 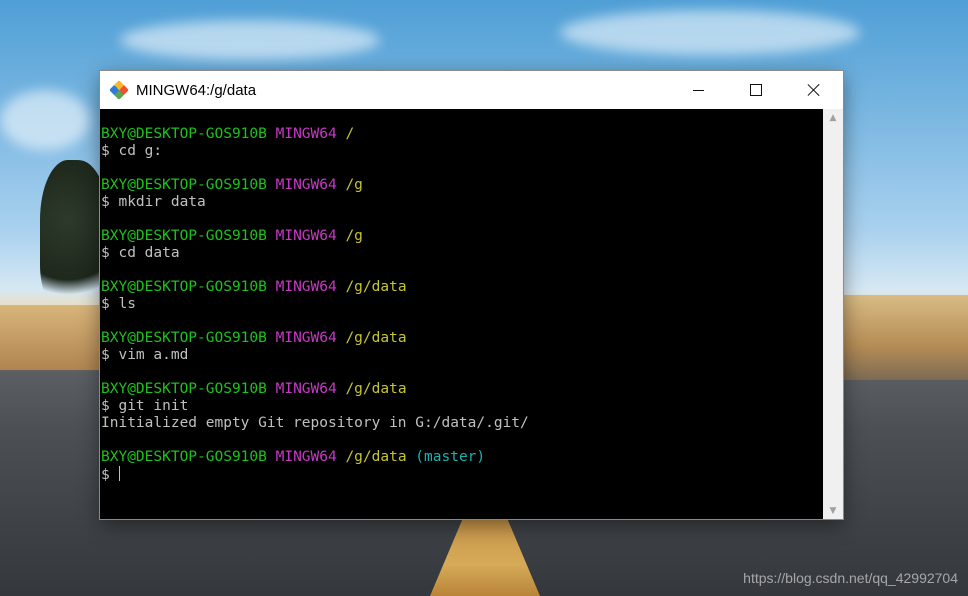 I want to click on vertical-scrollbar: ▲ ▼, so click(x=833, y=314).